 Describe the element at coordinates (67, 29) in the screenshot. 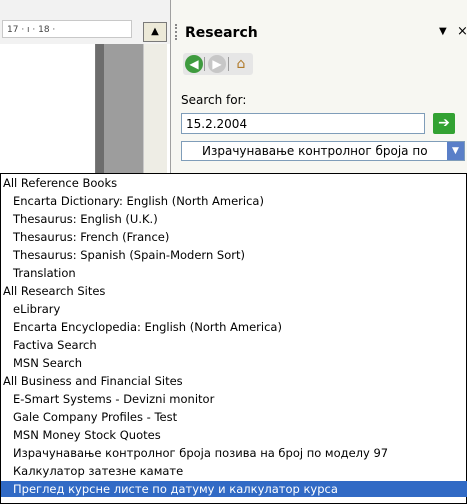

I see `ruler-scale: 17 · ı · 18 ·` at that location.